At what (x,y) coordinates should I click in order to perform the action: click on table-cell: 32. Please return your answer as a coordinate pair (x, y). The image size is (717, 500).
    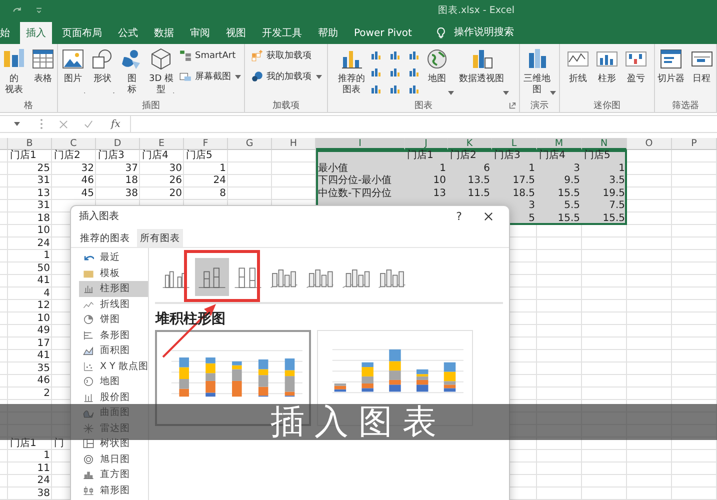
    Looking at the image, I should click on (87, 168).